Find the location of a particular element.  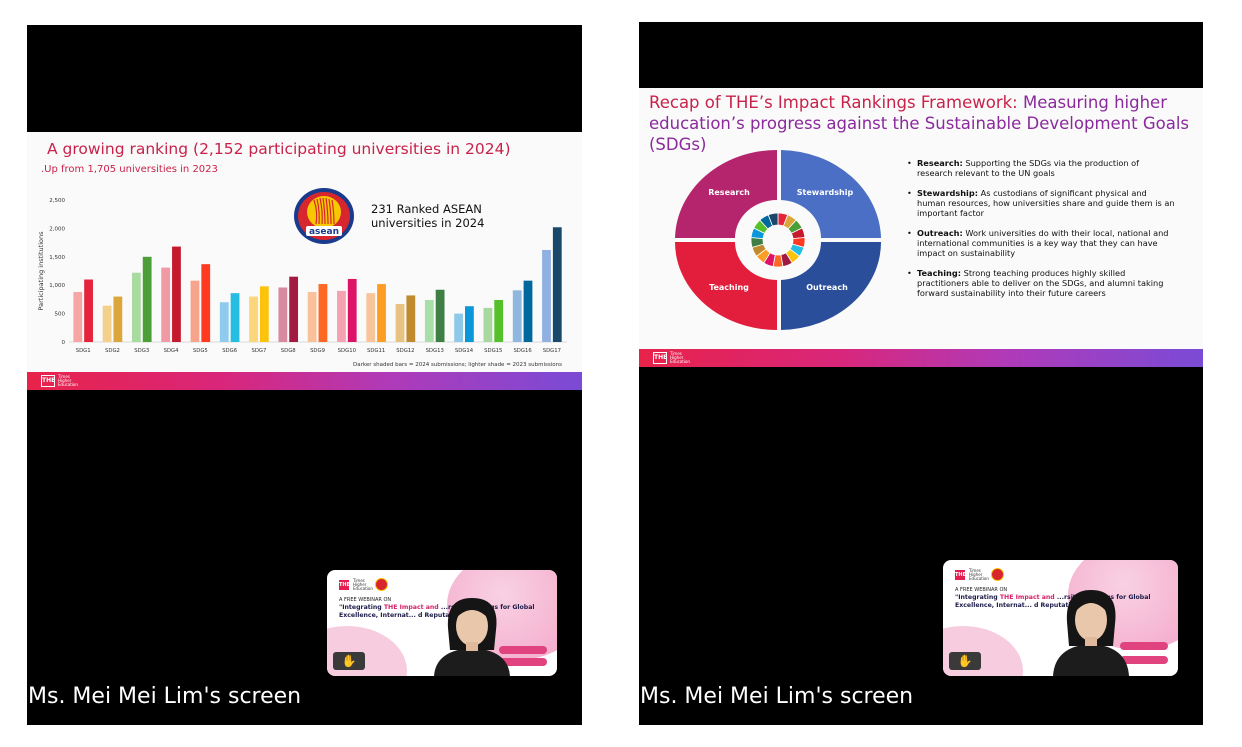

bar-2024-SDG12 is located at coordinates (411, 318).